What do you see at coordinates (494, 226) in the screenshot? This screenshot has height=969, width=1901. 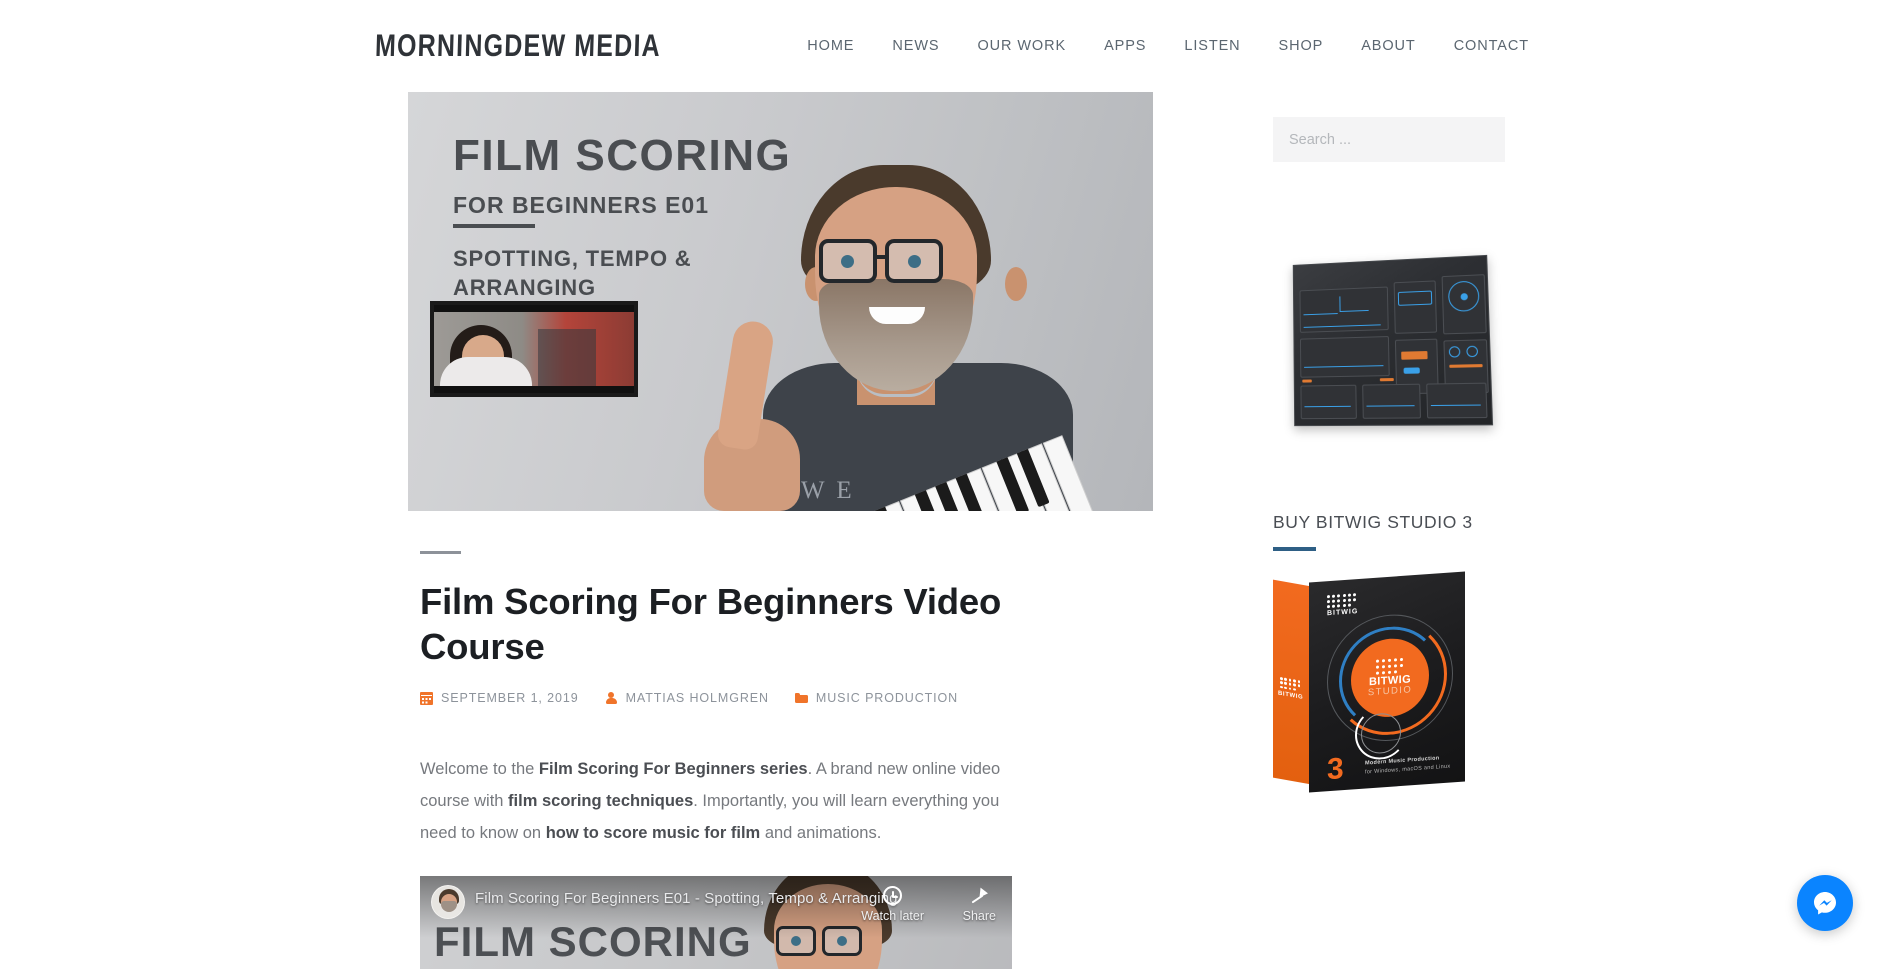 I see `featured-divider` at bounding box center [494, 226].